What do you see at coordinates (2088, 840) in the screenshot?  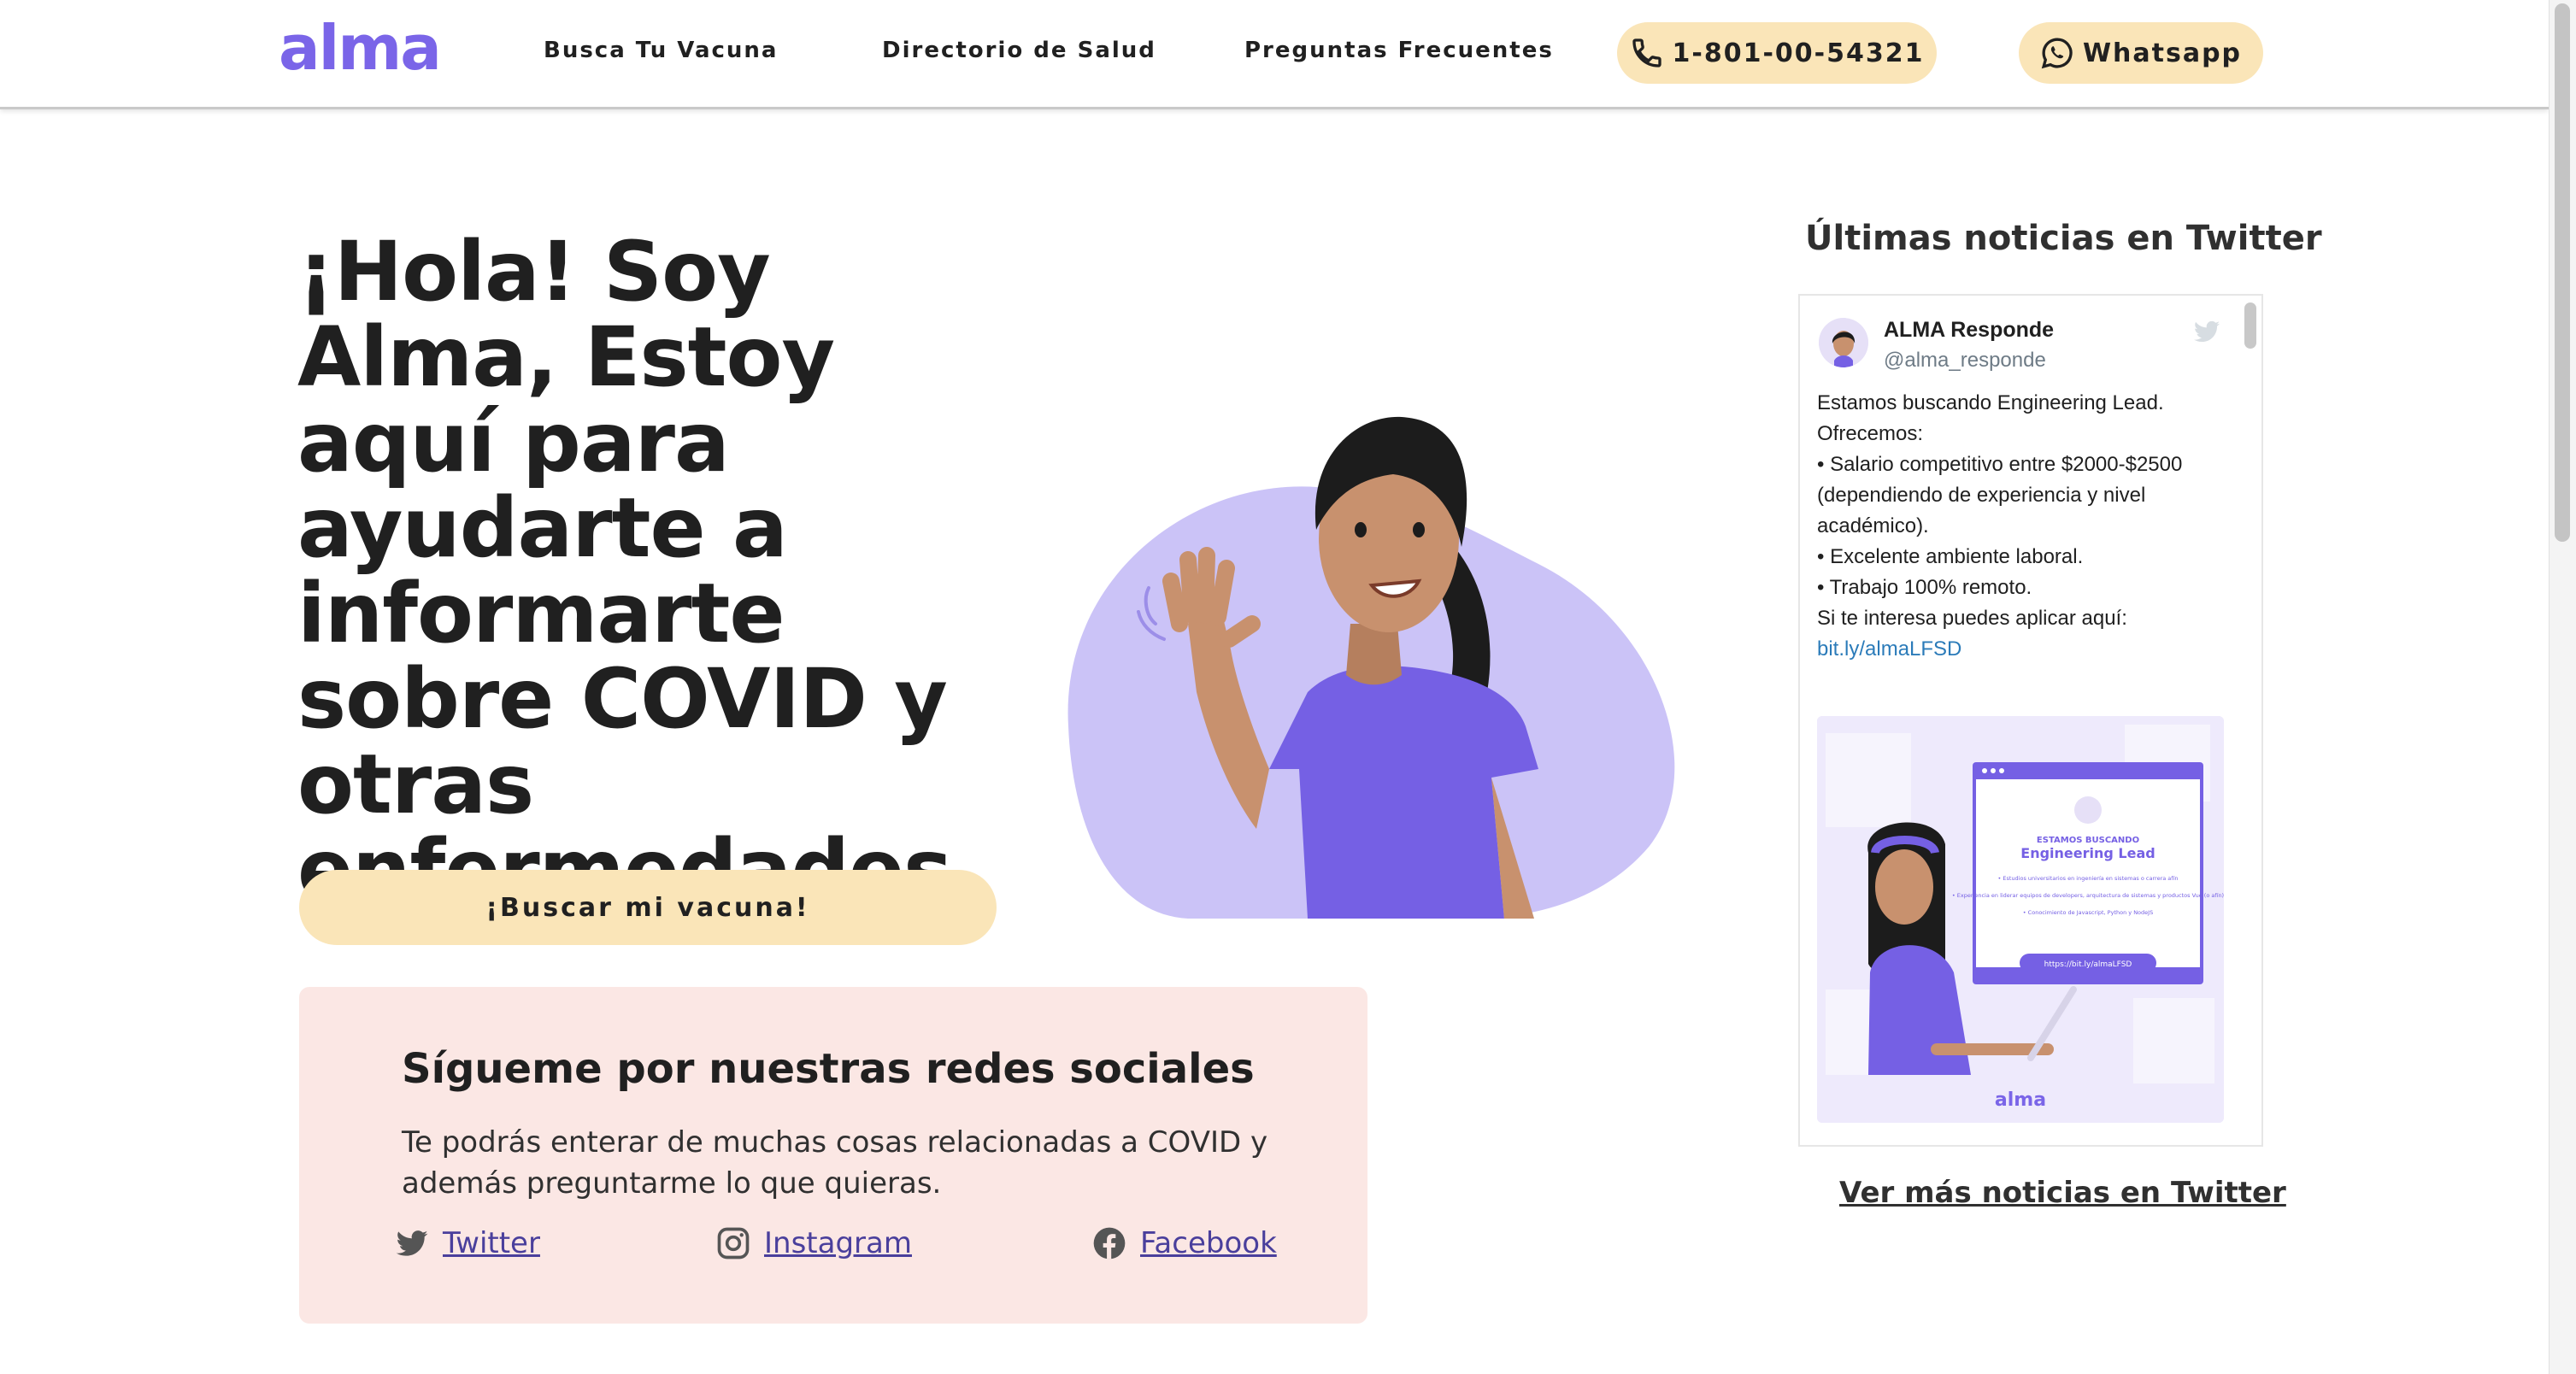 I see `media-kicker: ESTAMOS BUSCANDO` at bounding box center [2088, 840].